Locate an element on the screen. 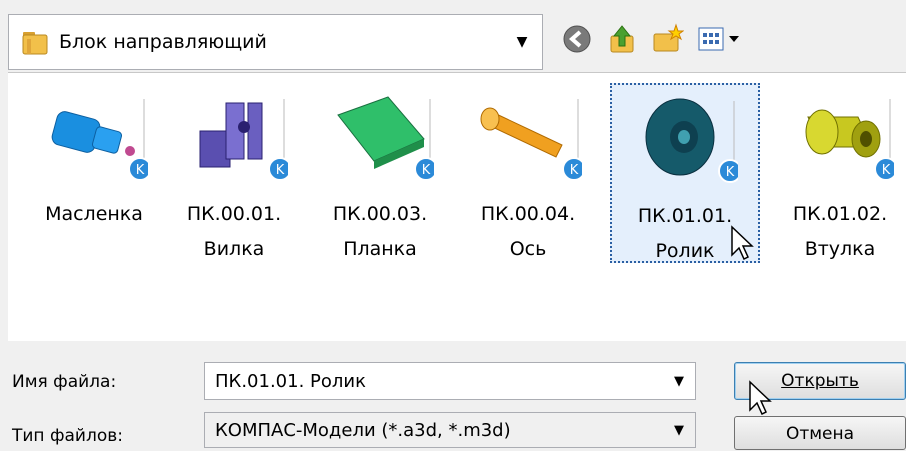 The image size is (906, 451). file-name: ПК.00.03. Планка is located at coordinates (380, 231).